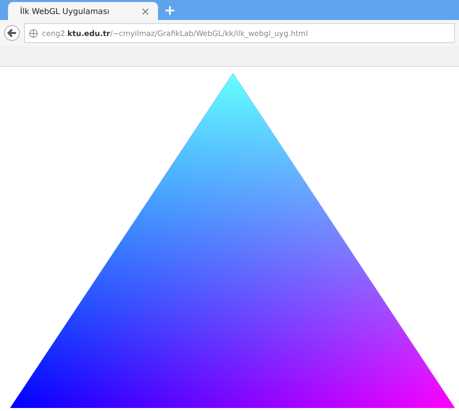  Describe the element at coordinates (145, 11) in the screenshot. I see `close-tab-button: ×` at that location.